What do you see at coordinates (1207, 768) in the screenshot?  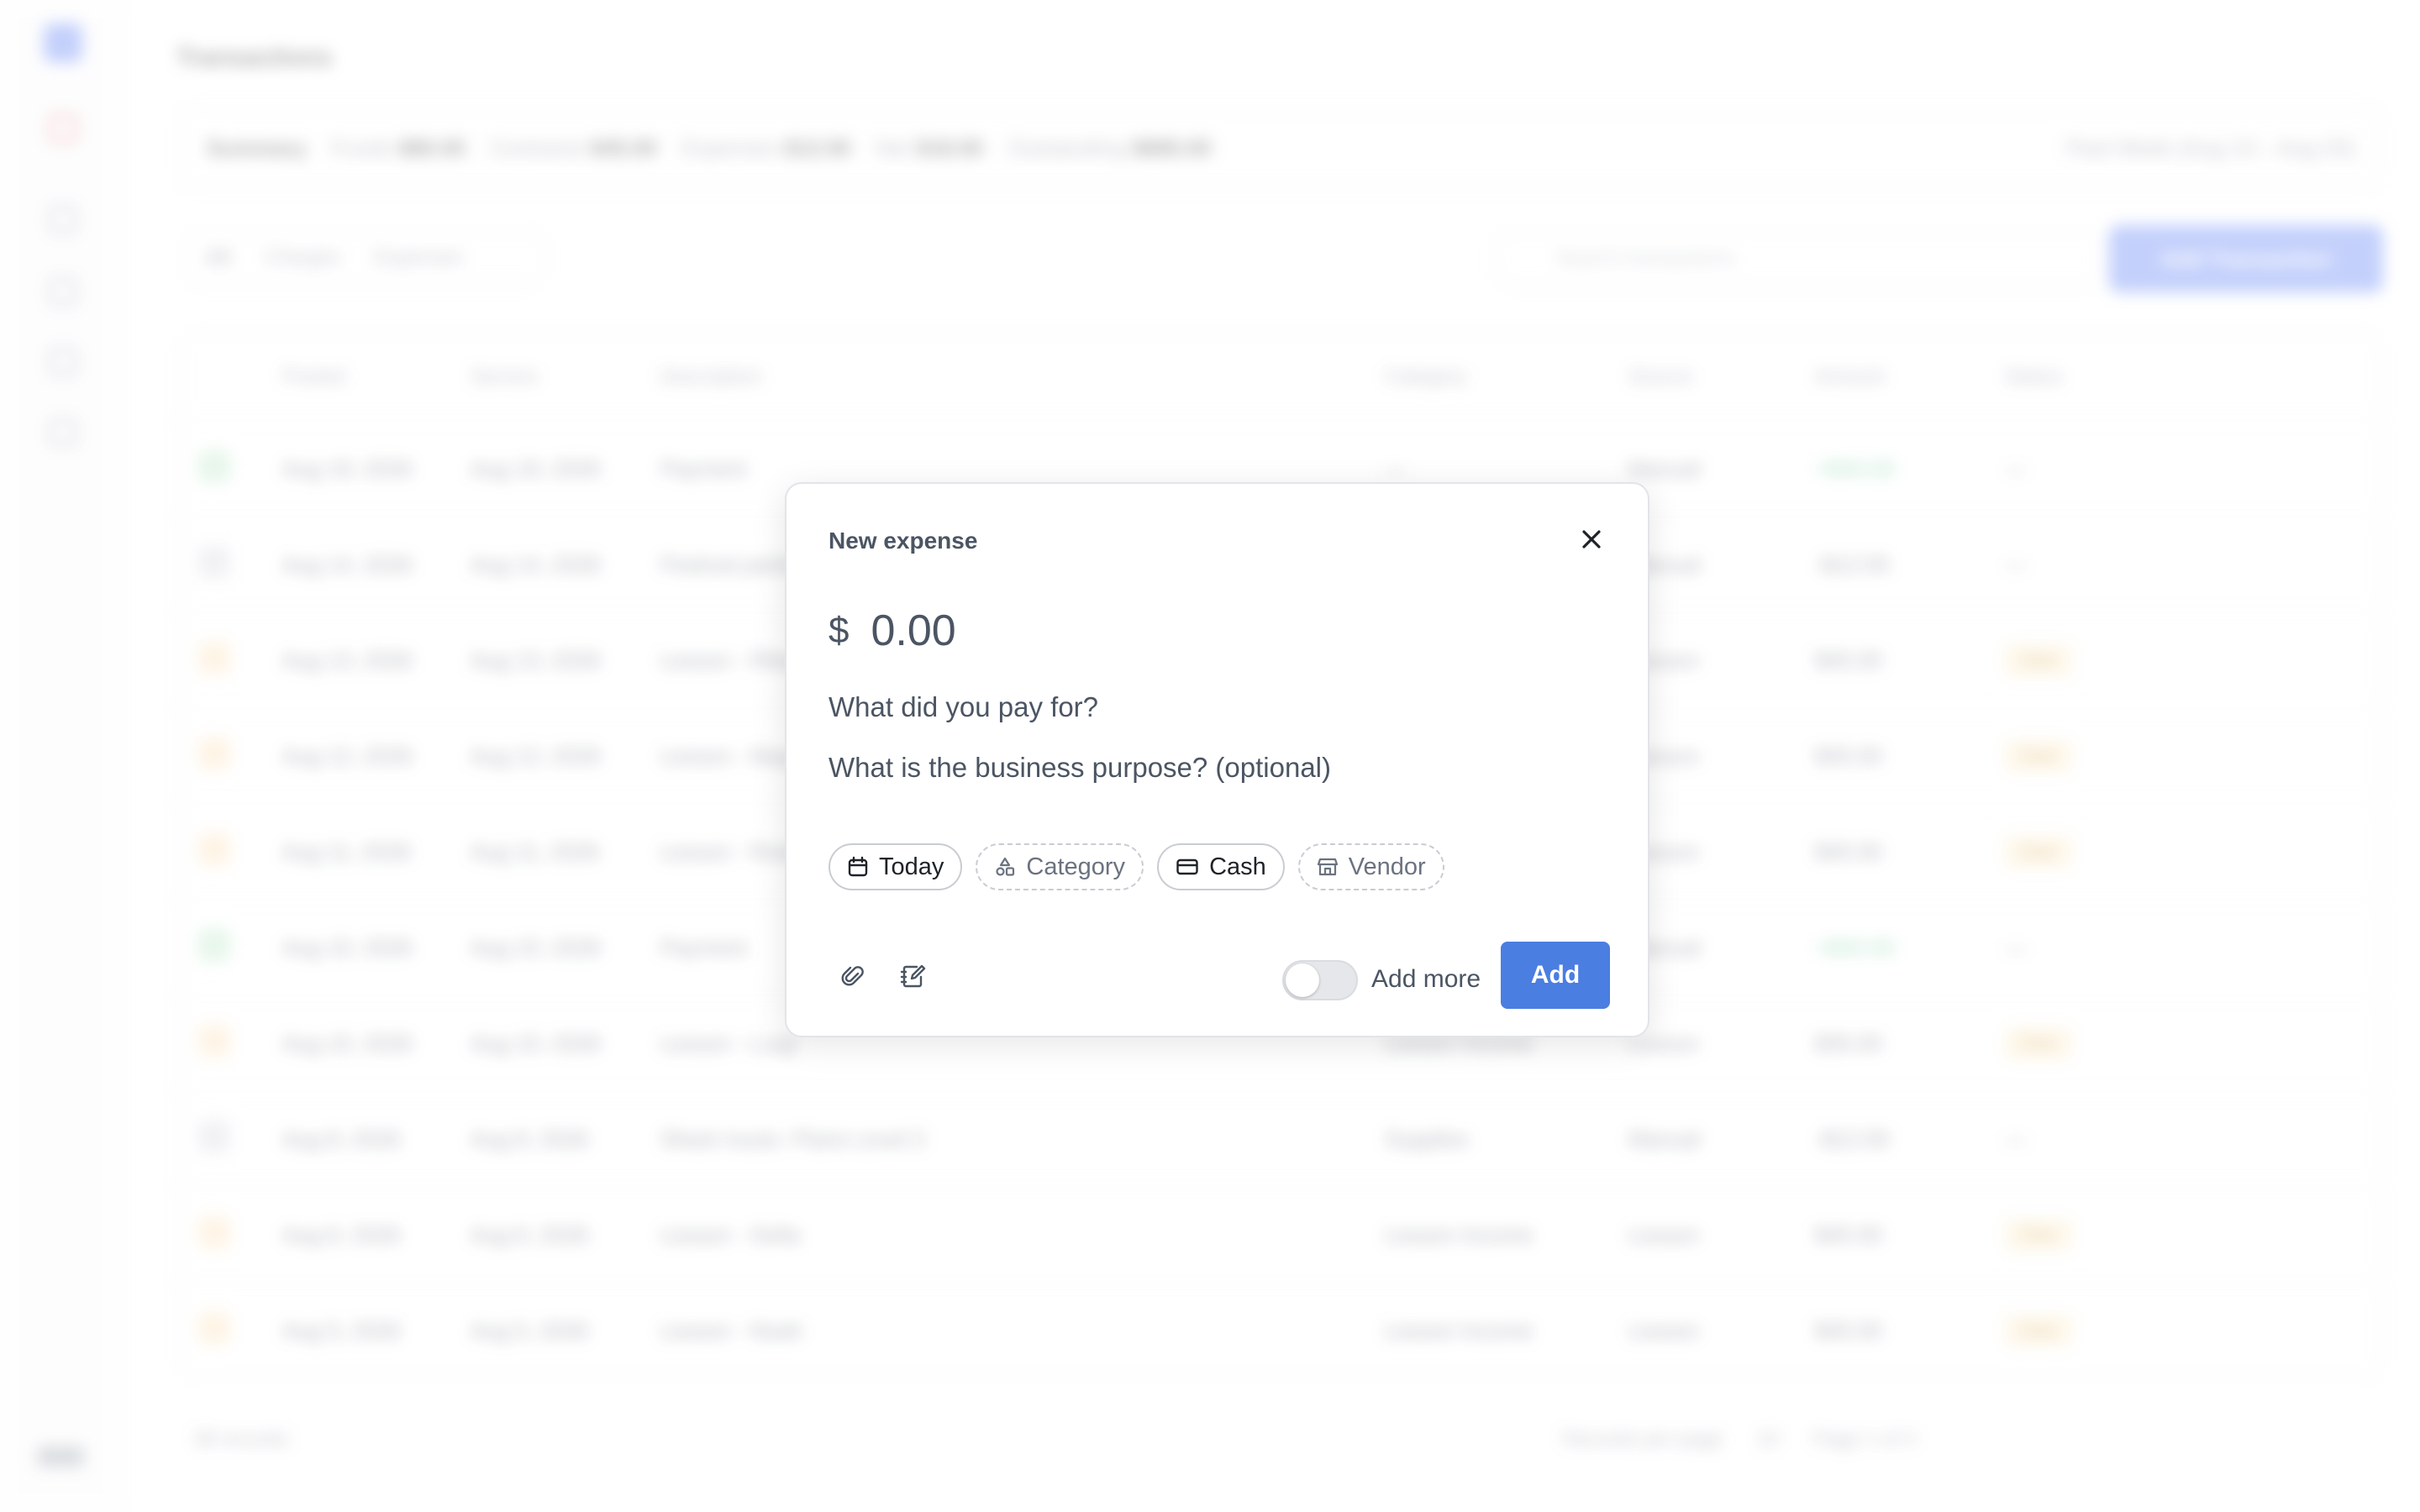 I see `business-purpose-input` at bounding box center [1207, 768].